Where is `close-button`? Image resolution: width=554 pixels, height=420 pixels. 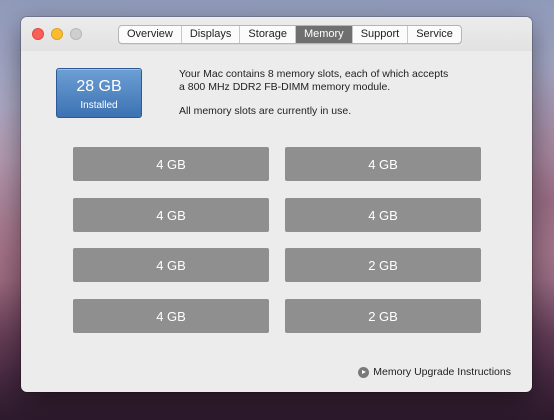 close-button is located at coordinates (38, 34).